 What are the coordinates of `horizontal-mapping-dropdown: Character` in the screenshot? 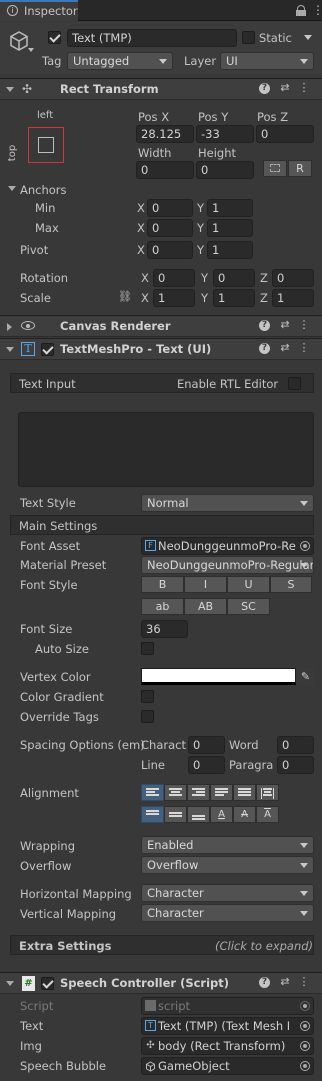 It's located at (227, 893).